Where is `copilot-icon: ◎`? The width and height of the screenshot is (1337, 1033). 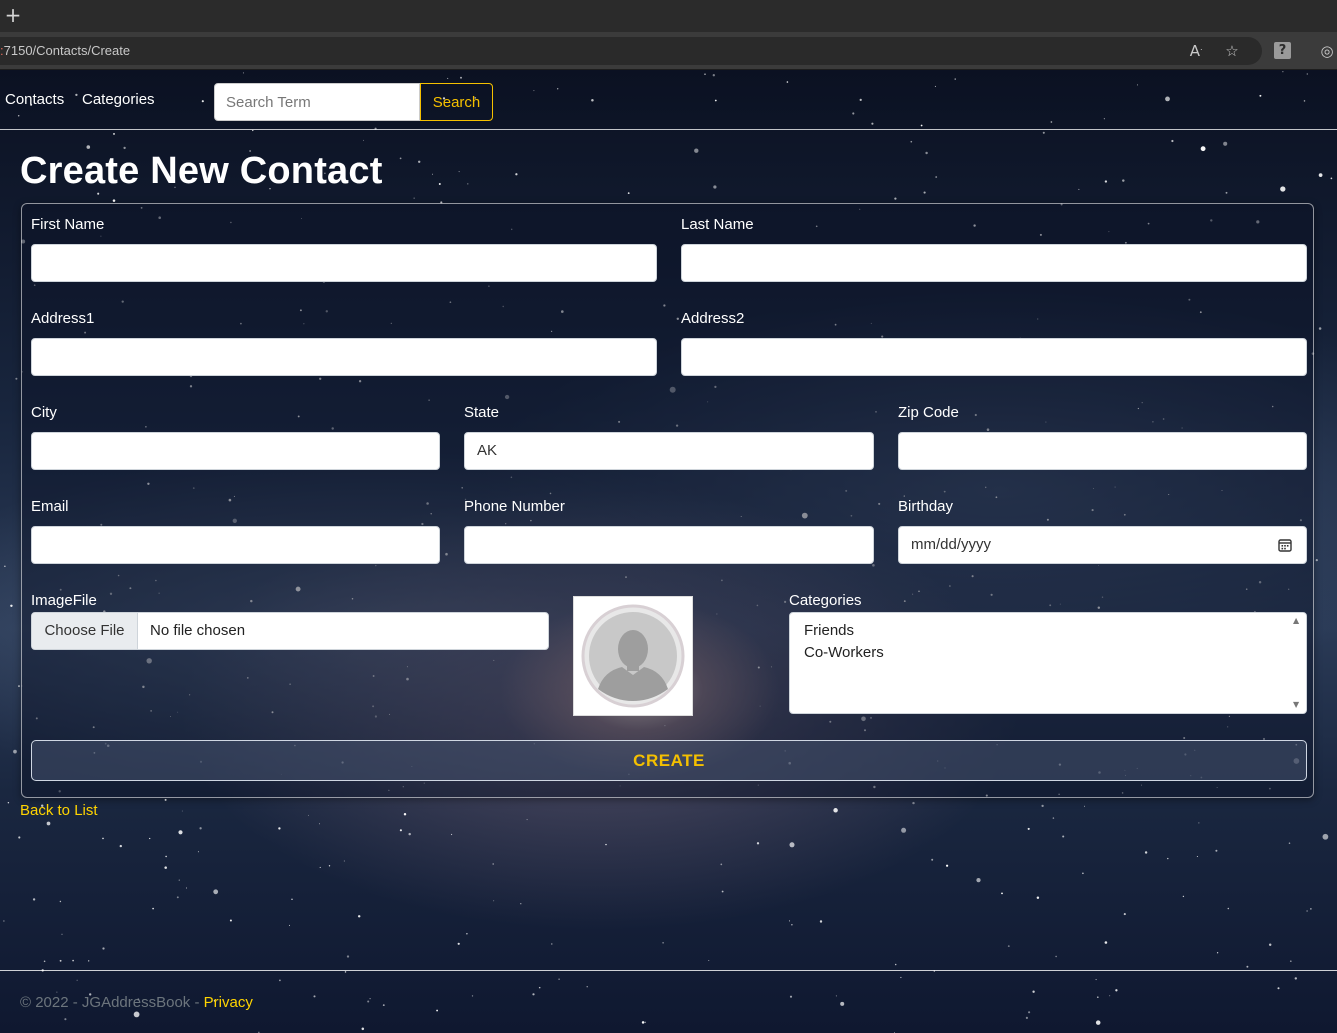 copilot-icon: ◎ is located at coordinates (1327, 51).